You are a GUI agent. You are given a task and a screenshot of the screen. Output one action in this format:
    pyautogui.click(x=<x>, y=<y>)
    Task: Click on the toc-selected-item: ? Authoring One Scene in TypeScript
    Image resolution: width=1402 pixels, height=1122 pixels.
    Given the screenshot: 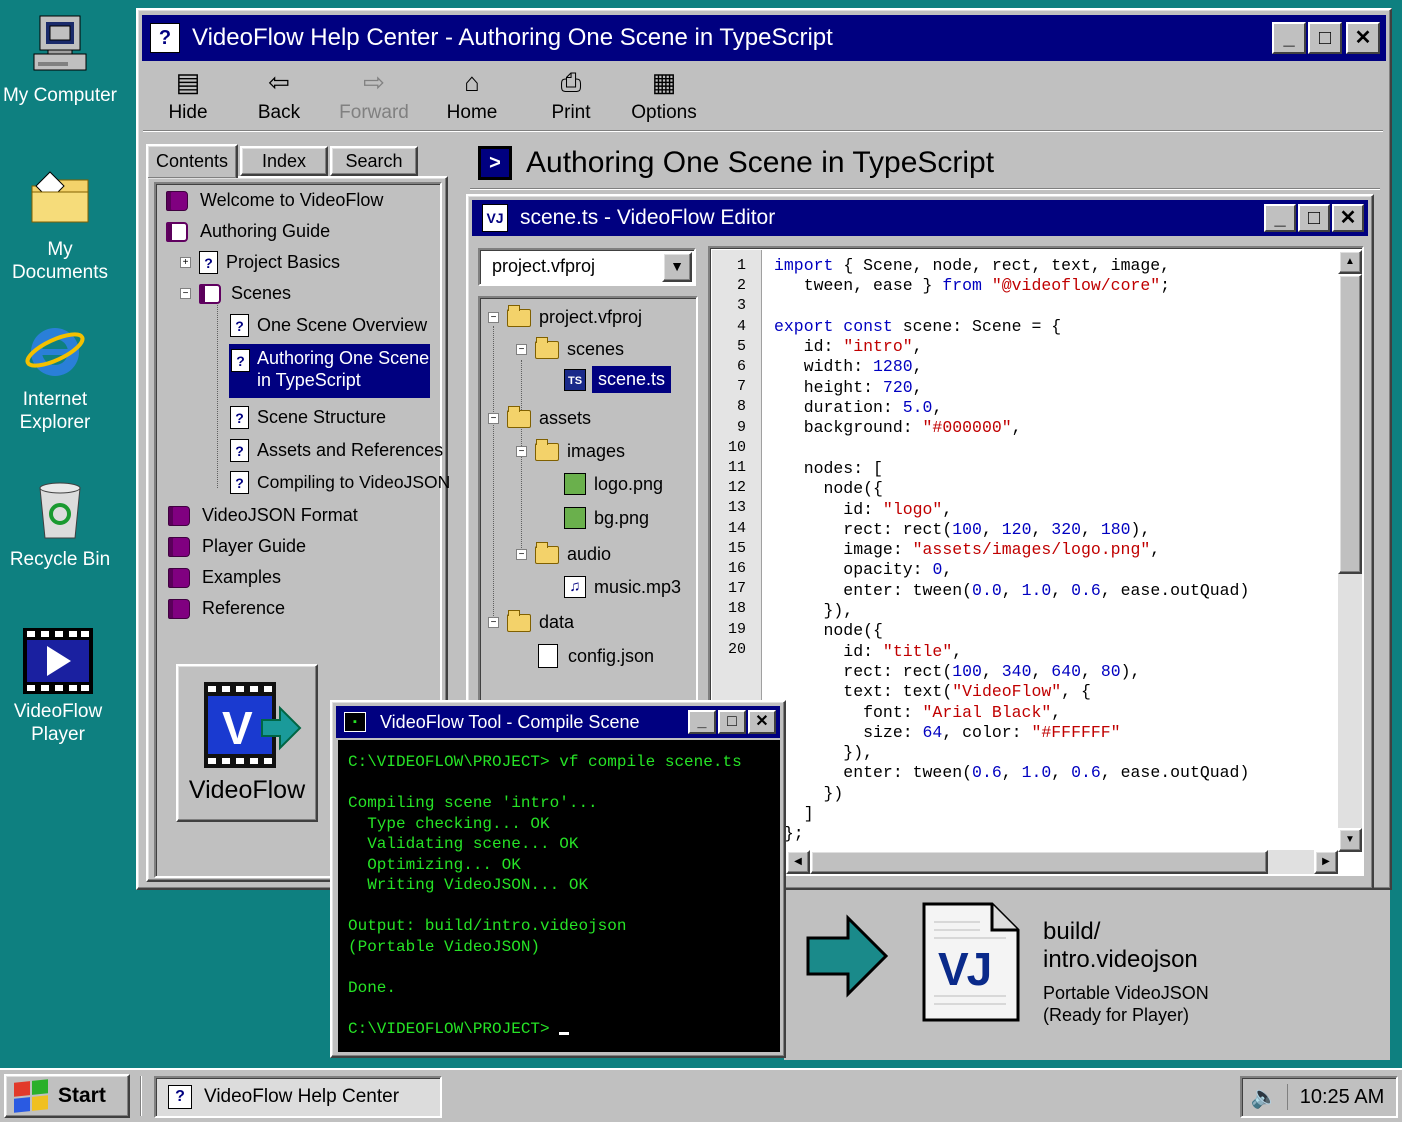 What is the action you would take?
    pyautogui.click(x=329, y=371)
    